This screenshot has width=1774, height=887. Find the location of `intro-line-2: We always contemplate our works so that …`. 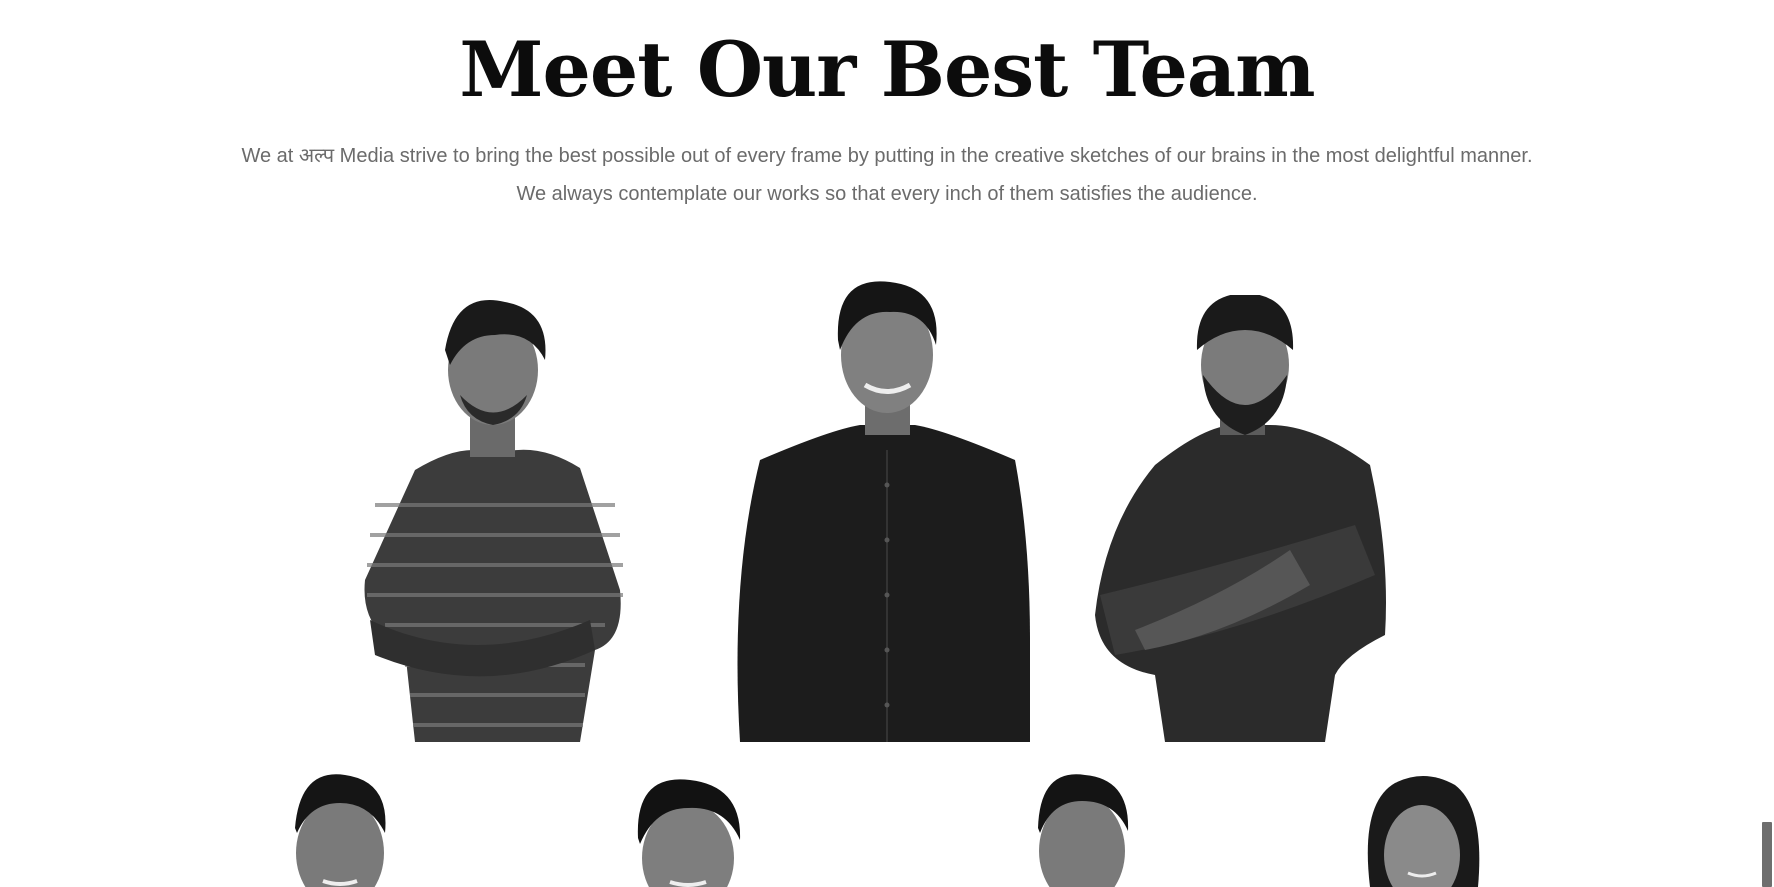

intro-line-2: We always contemplate our works so that … is located at coordinates (887, 194).